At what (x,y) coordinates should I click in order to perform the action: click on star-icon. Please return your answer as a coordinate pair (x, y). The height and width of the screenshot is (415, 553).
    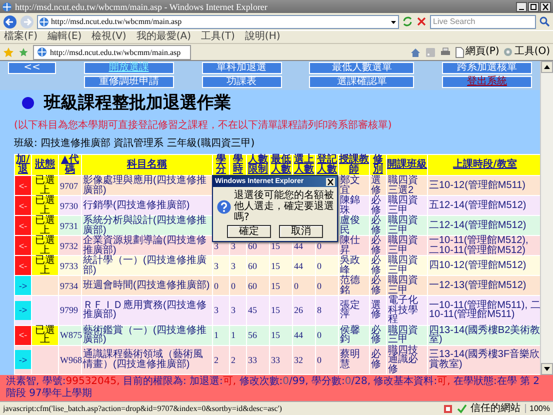
    Looking at the image, I should click on (8, 52).